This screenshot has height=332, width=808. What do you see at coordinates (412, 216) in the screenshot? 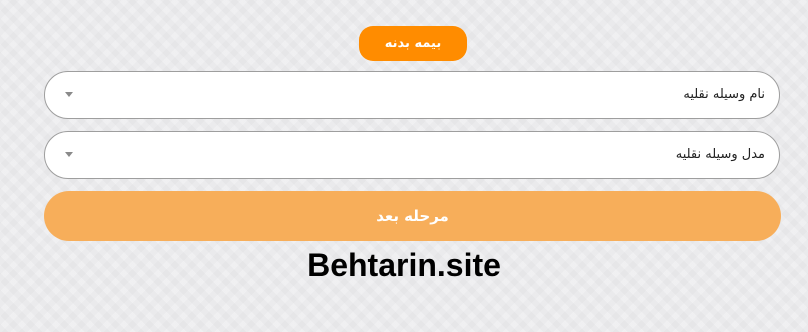
I see `next-step-button: مرحله بعد` at bounding box center [412, 216].